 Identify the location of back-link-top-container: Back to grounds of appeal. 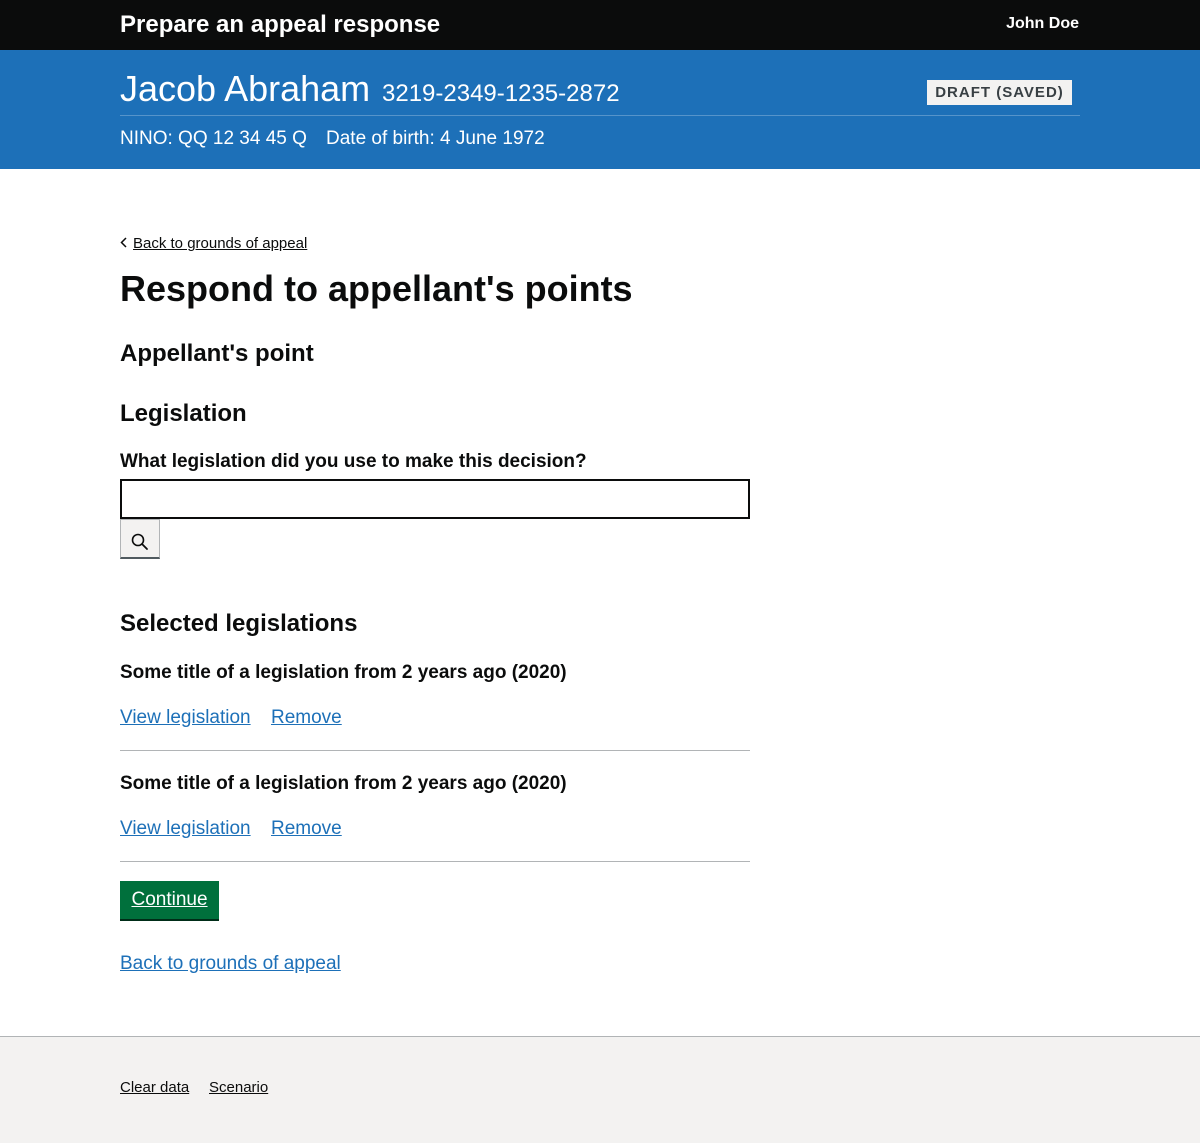
(213, 243).